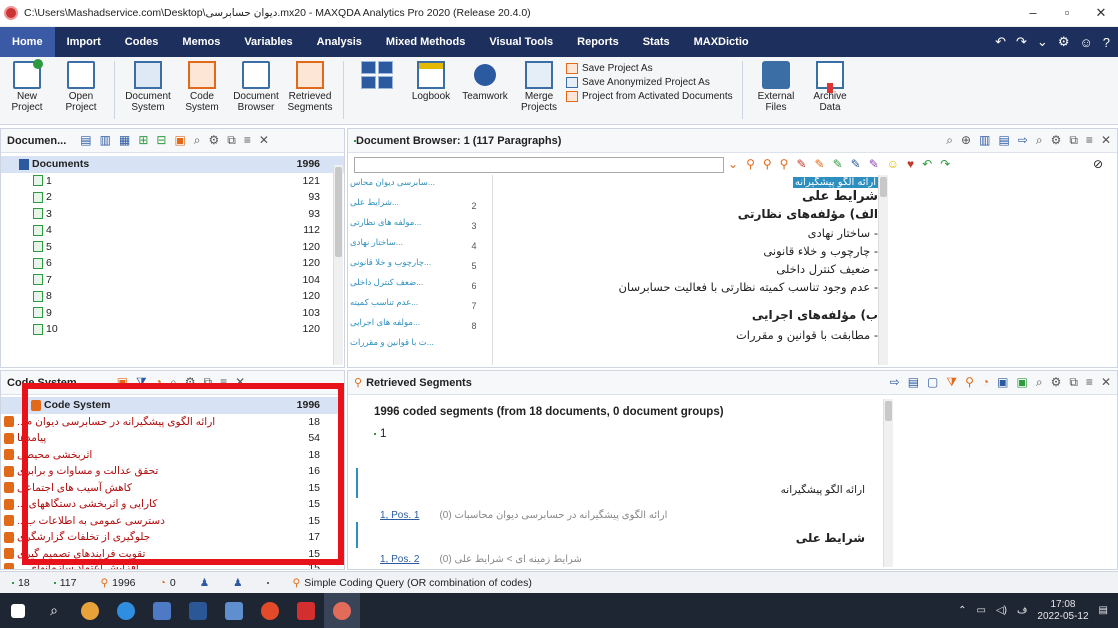 The image size is (1118, 628). I want to click on taskbar-app-maxqda, so click(342, 610).